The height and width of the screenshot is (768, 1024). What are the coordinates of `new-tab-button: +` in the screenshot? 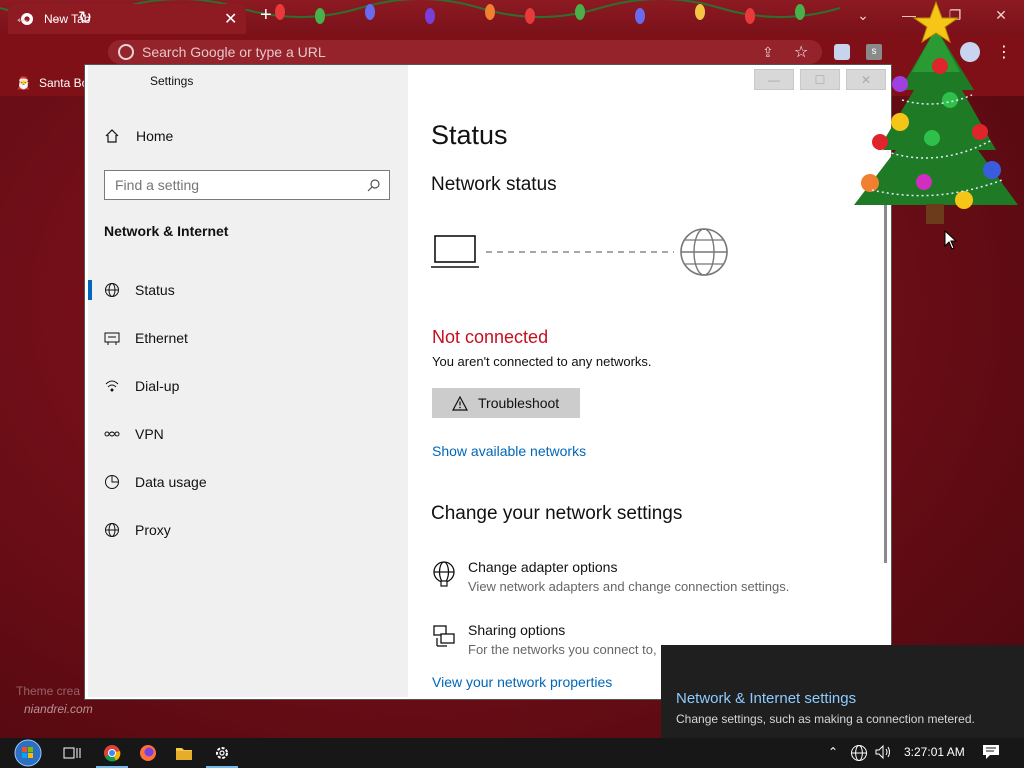 It's located at (266, 15).